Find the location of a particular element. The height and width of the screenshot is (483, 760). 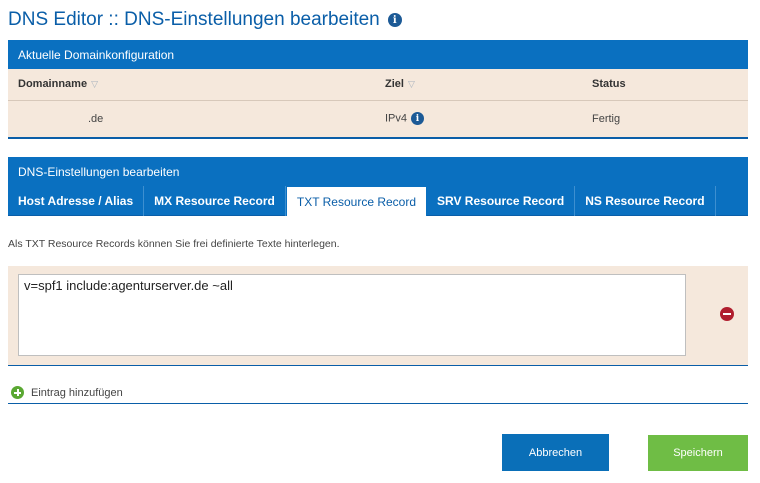

domain-name-cell: .de is located at coordinates (191, 119).